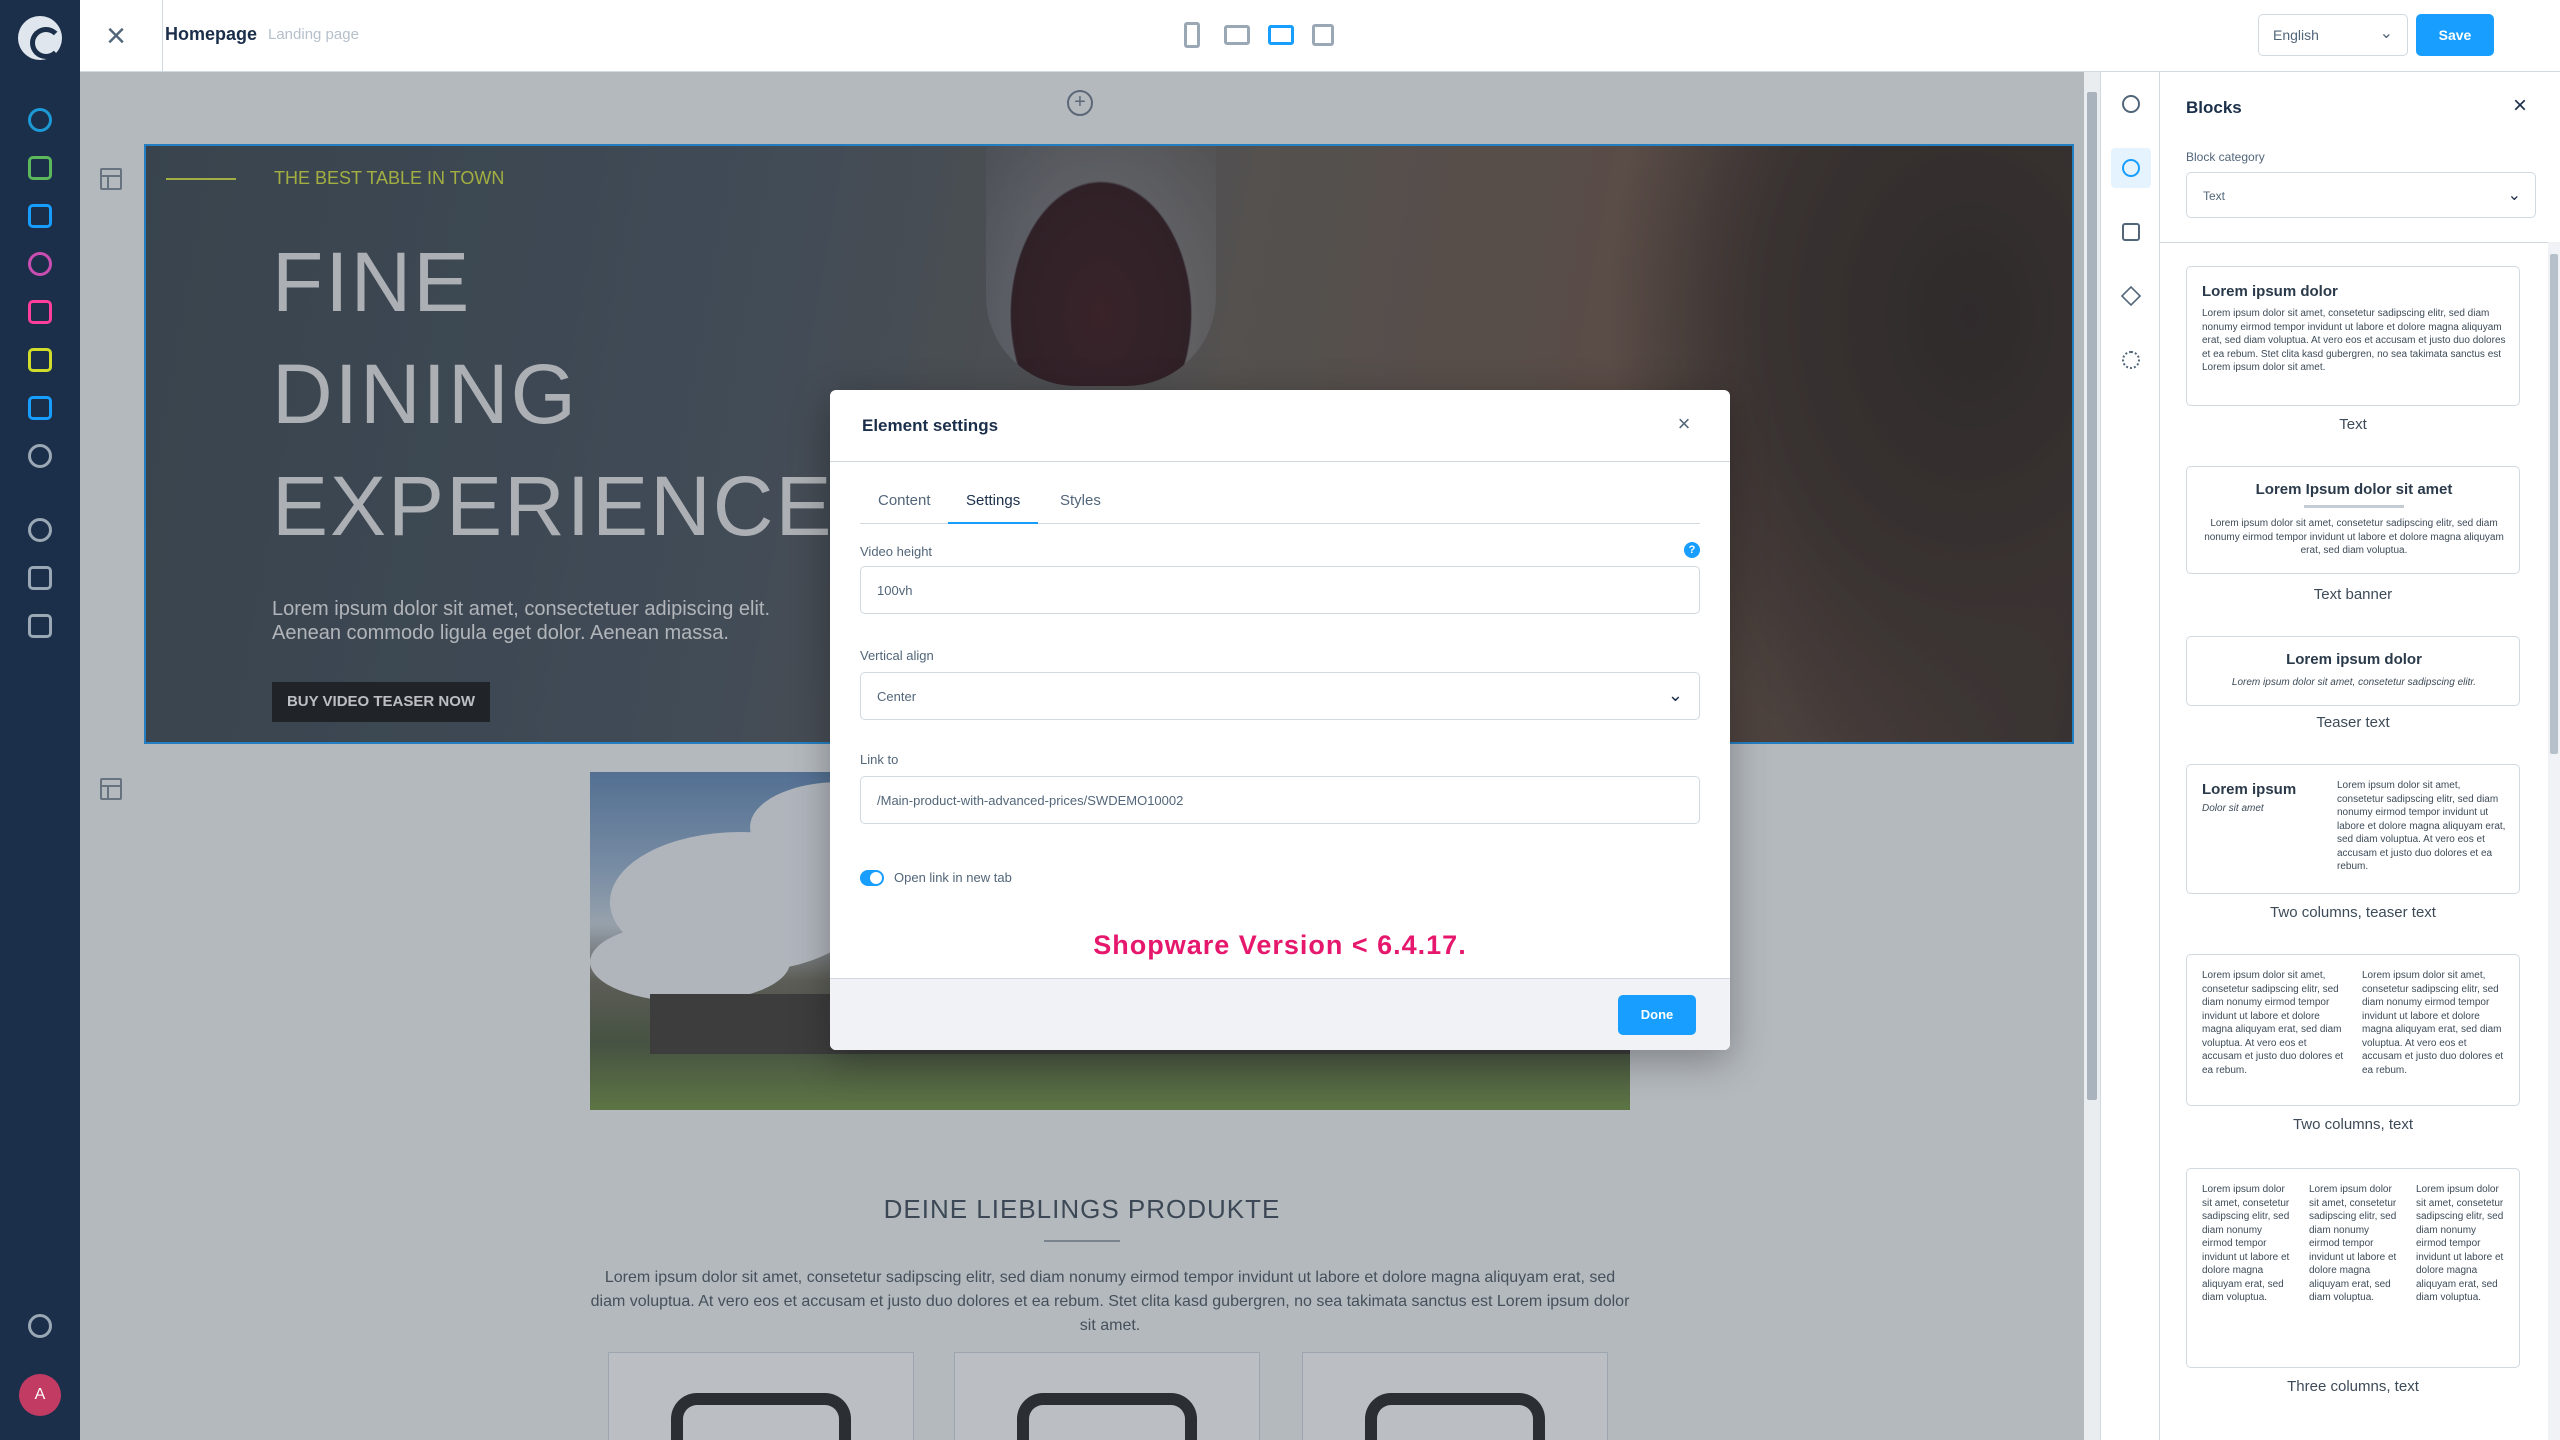  Describe the element at coordinates (1280, 1014) in the screenshot. I see `modal-footer: Done` at that location.